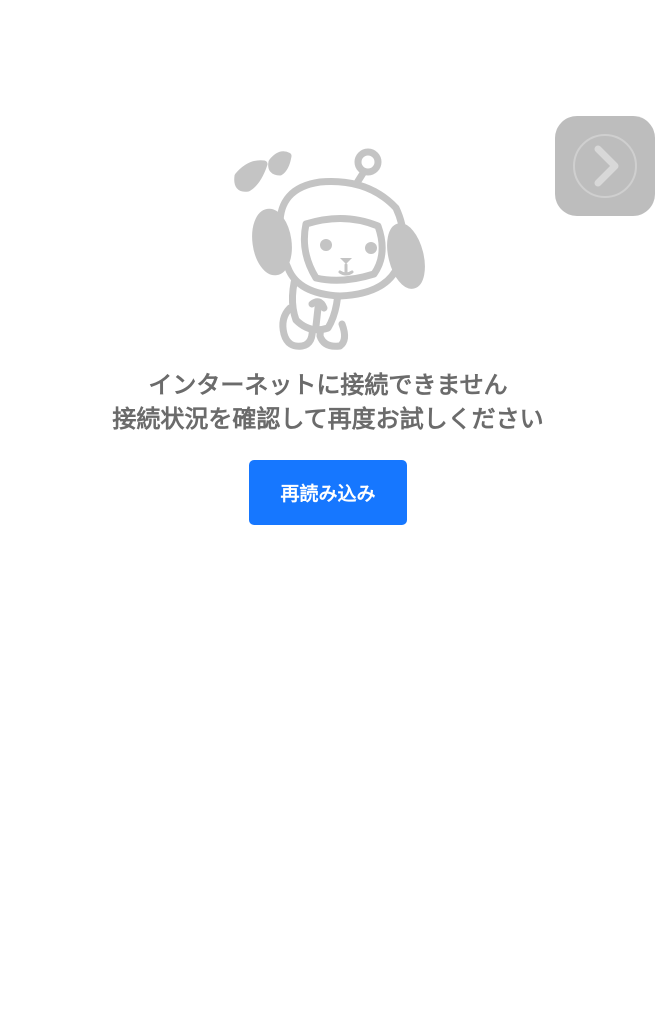 The height and width of the screenshot is (1024, 656). What do you see at coordinates (328, 385) in the screenshot?
I see `error-message-line-1: インターネットに接続できません` at bounding box center [328, 385].